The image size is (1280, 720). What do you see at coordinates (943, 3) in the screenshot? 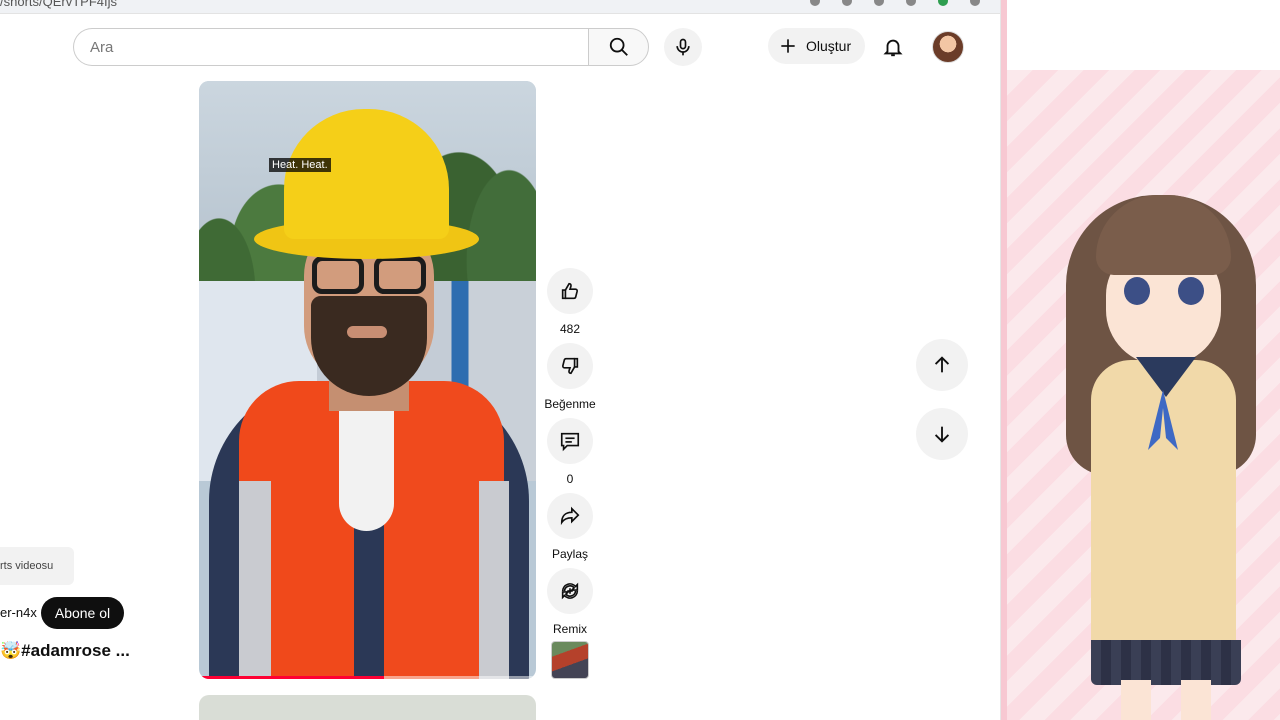
I see `profile-icon` at bounding box center [943, 3].